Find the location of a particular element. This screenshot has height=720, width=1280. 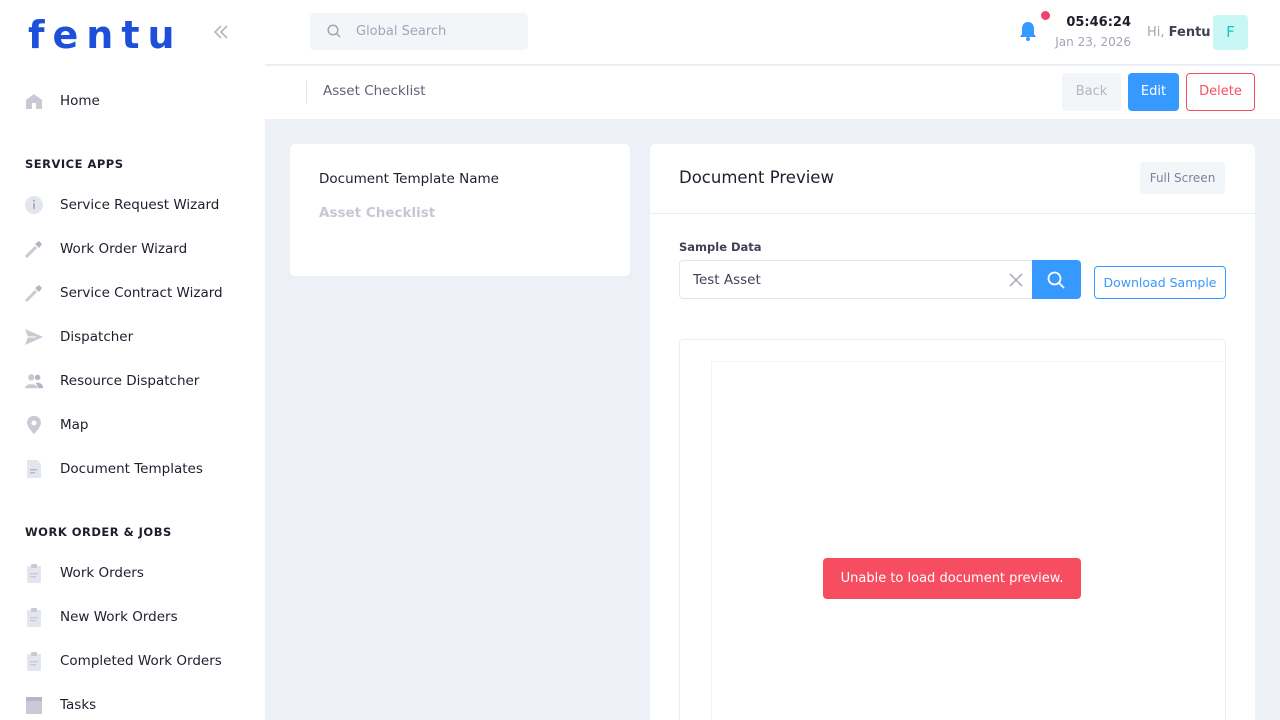

global-search is located at coordinates (419, 31).